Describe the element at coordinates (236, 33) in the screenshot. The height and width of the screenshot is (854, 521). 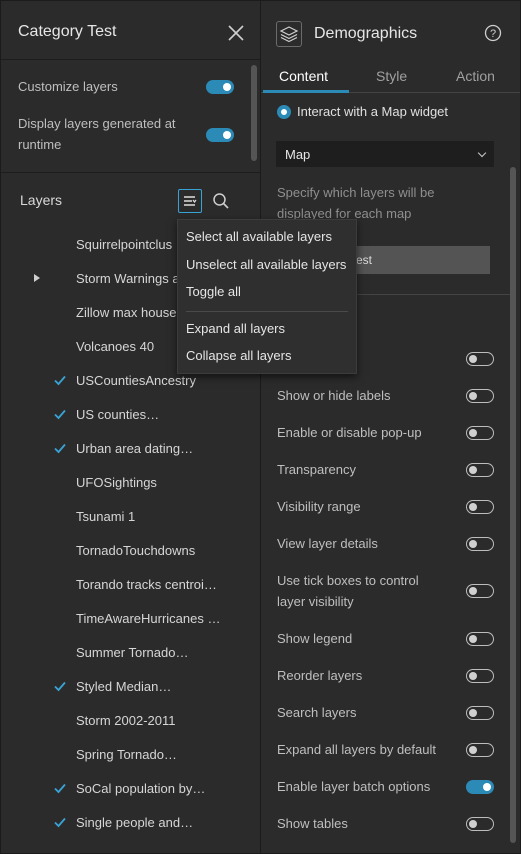
I see `close-icon` at that location.